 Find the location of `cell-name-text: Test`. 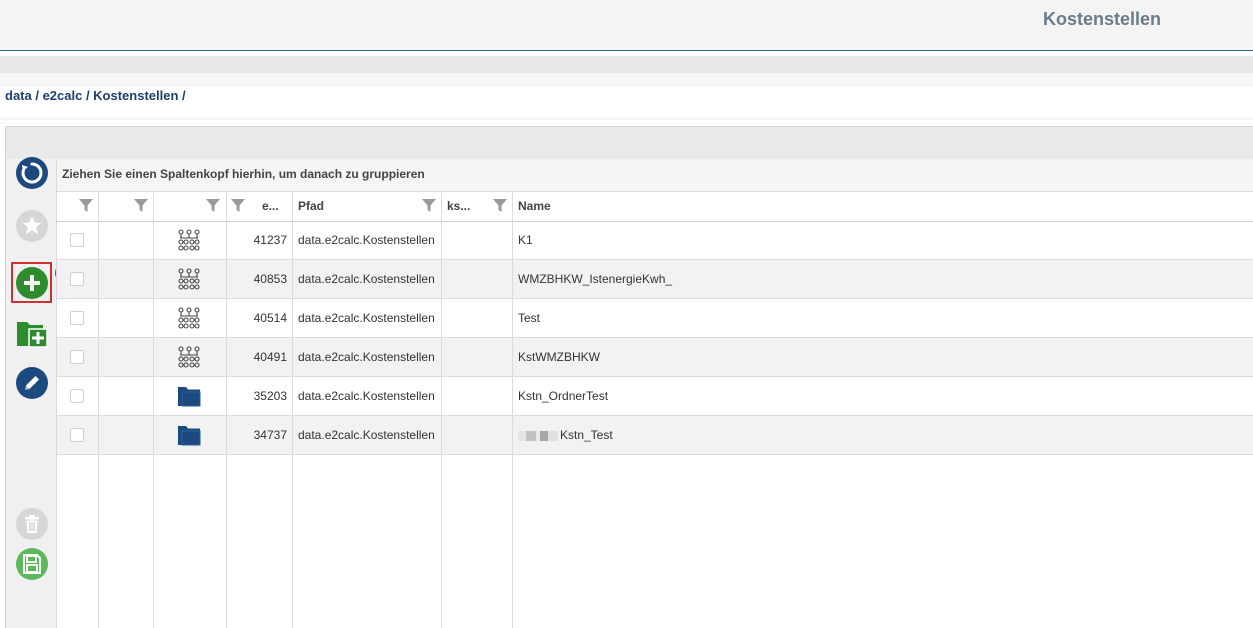

cell-name-text: Test is located at coordinates (529, 318).